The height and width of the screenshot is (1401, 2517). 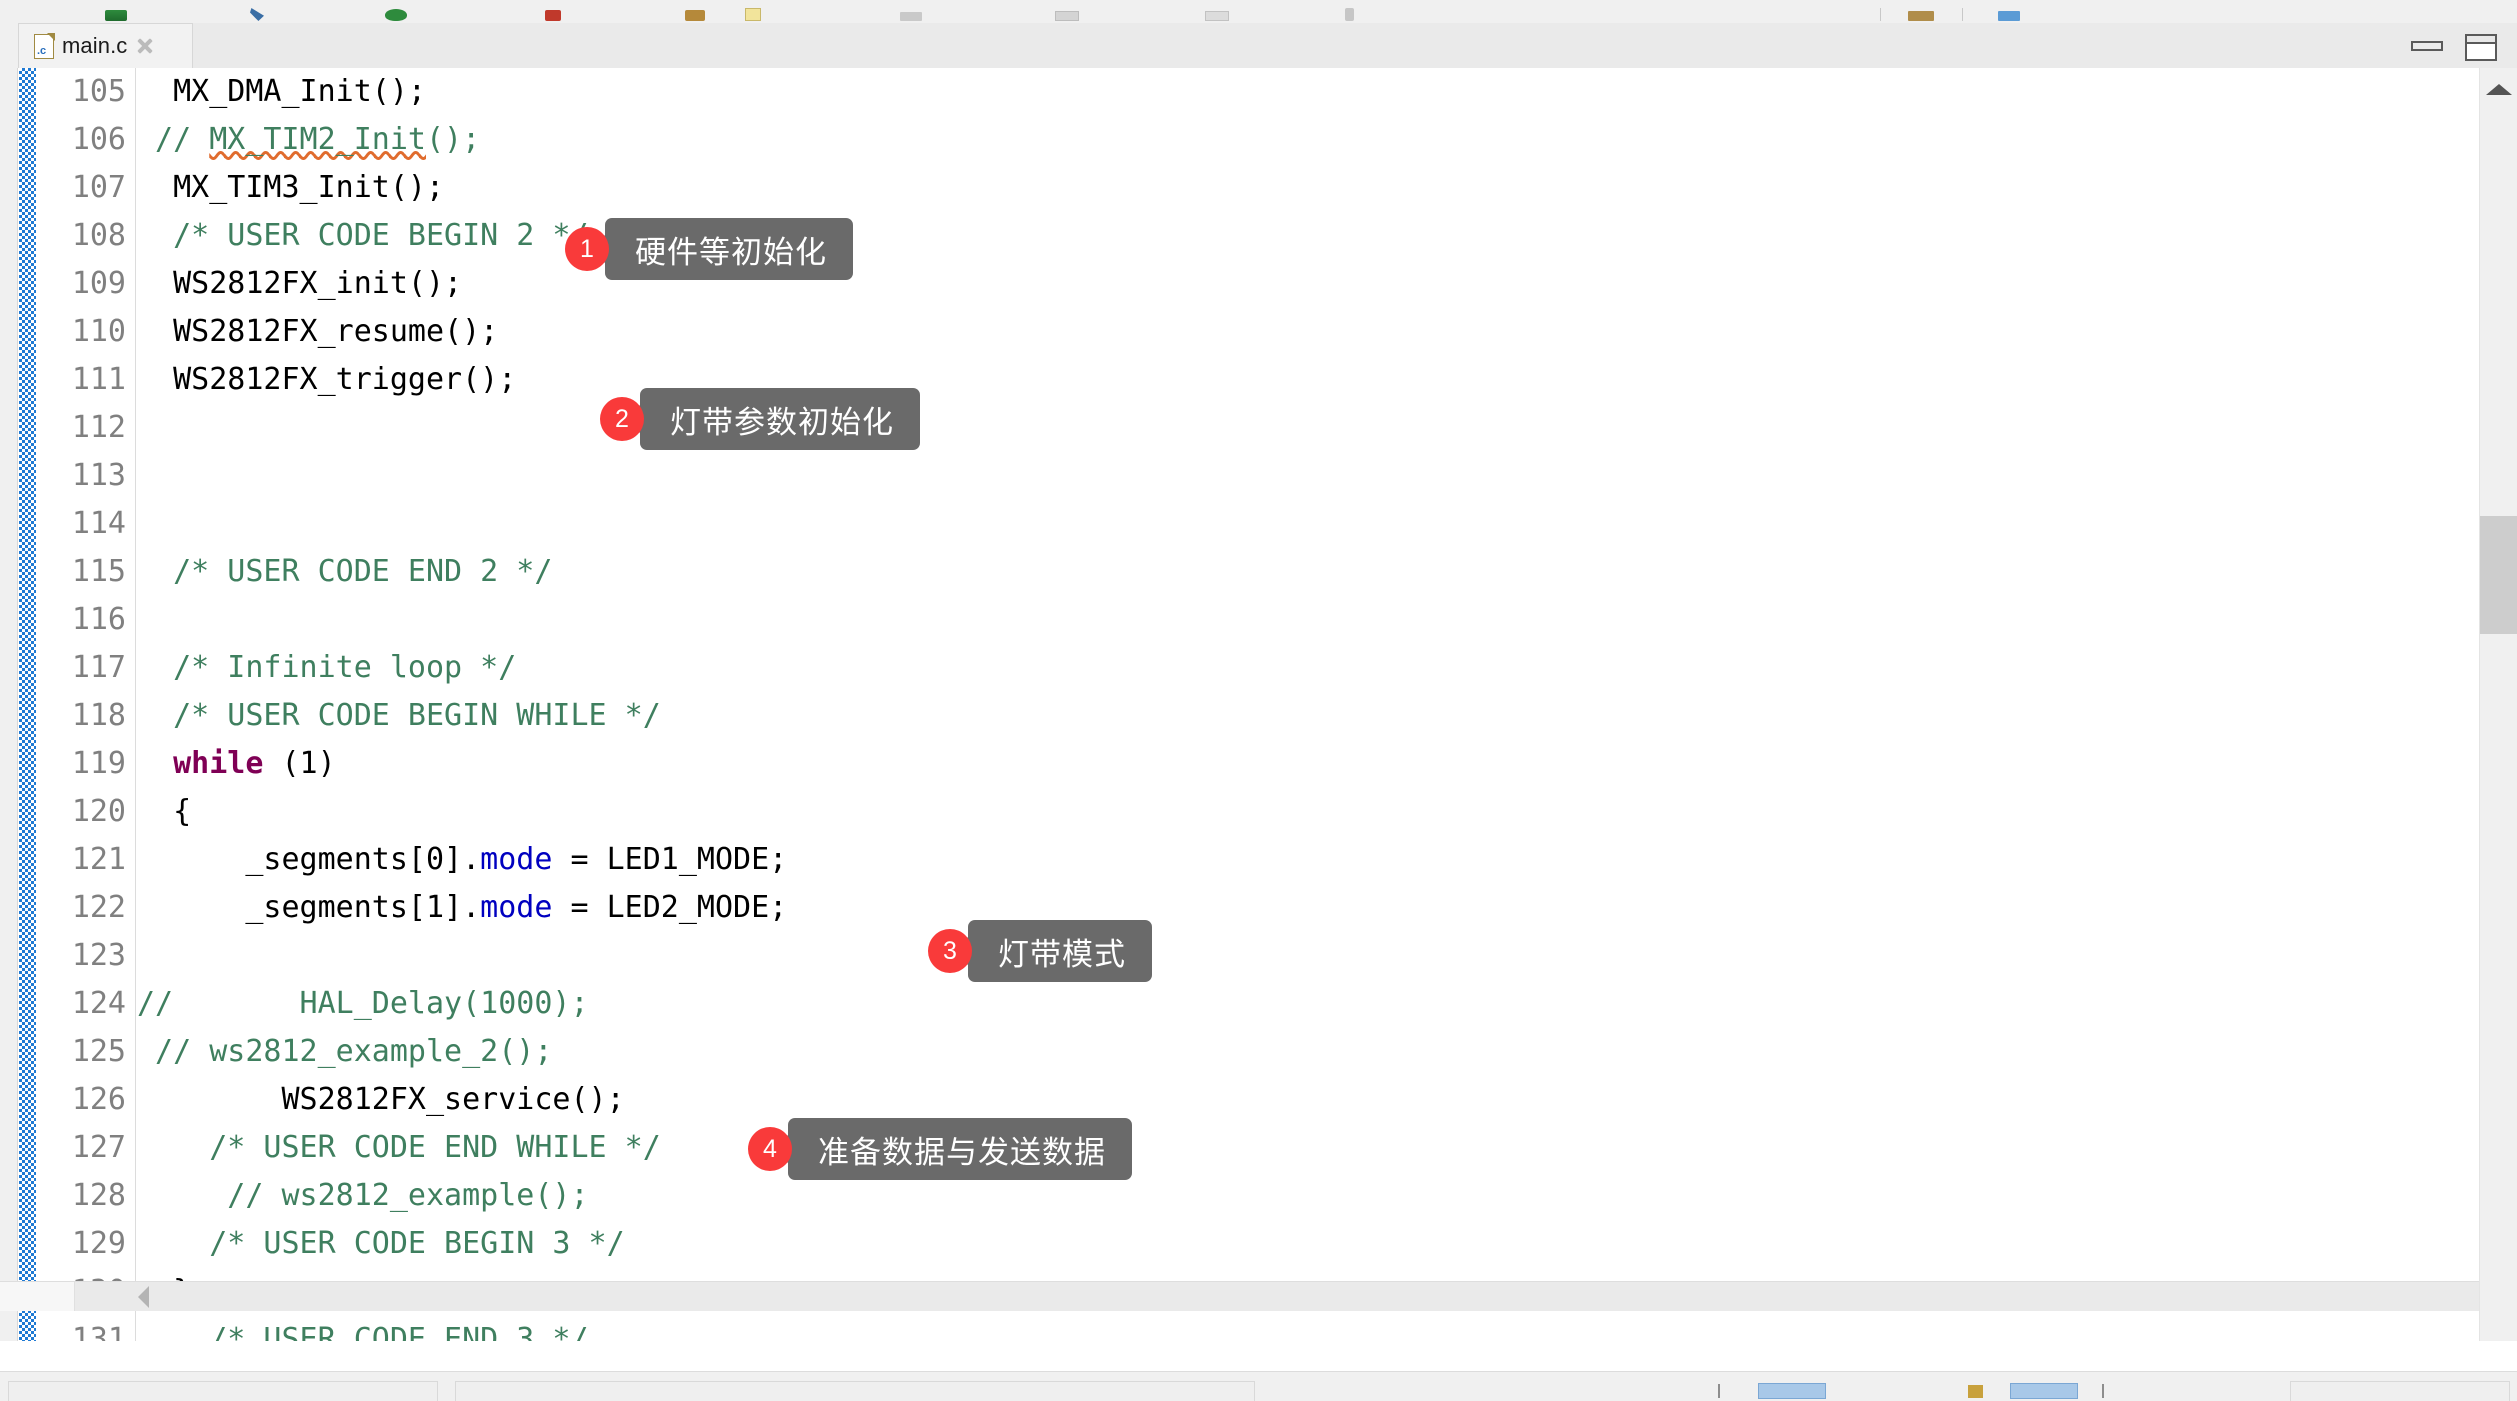 What do you see at coordinates (98, 283) in the screenshot?
I see `line-number: 109` at bounding box center [98, 283].